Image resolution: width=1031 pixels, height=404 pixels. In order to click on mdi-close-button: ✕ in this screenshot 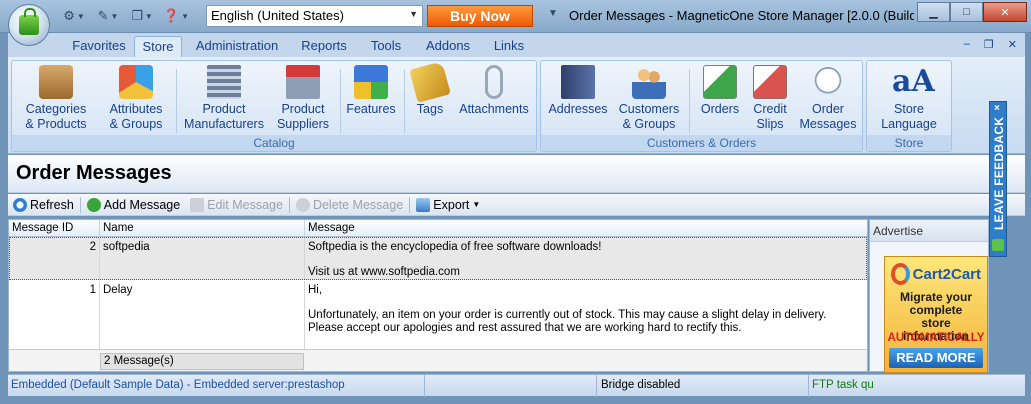, I will do `click(1012, 44)`.